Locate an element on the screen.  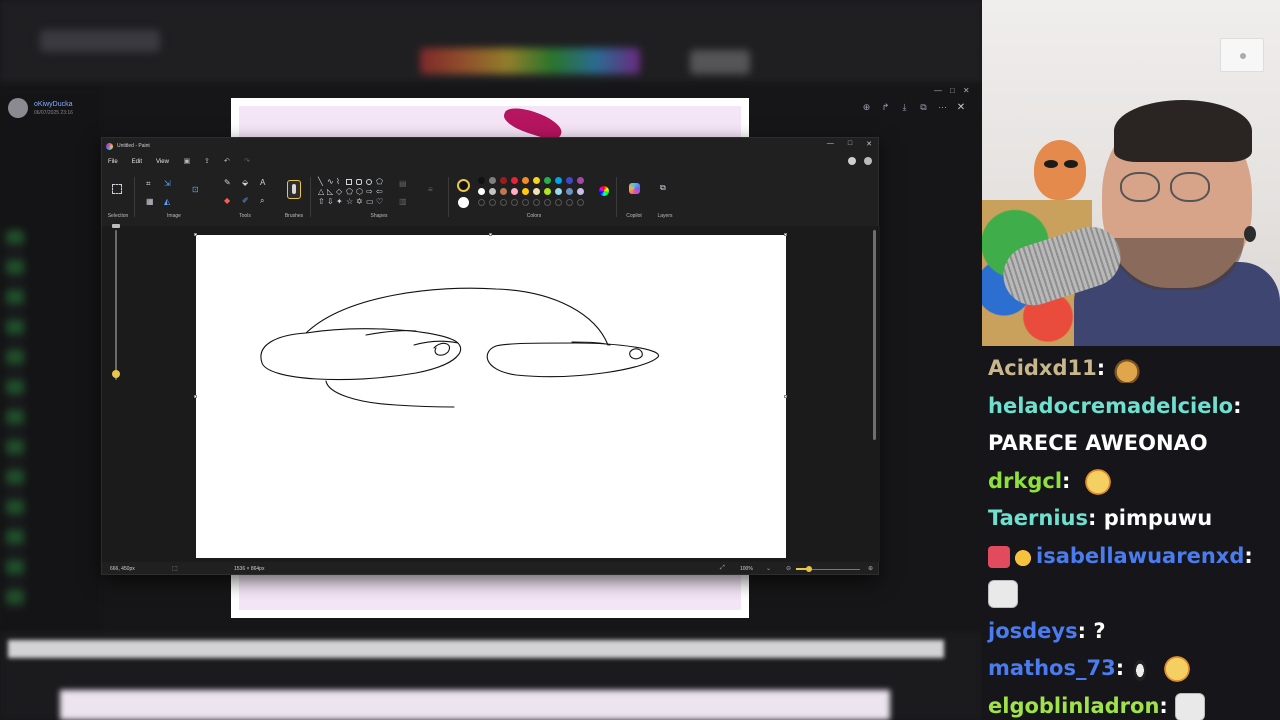
chat-username: Acidxd11 is located at coordinates (1042, 368).